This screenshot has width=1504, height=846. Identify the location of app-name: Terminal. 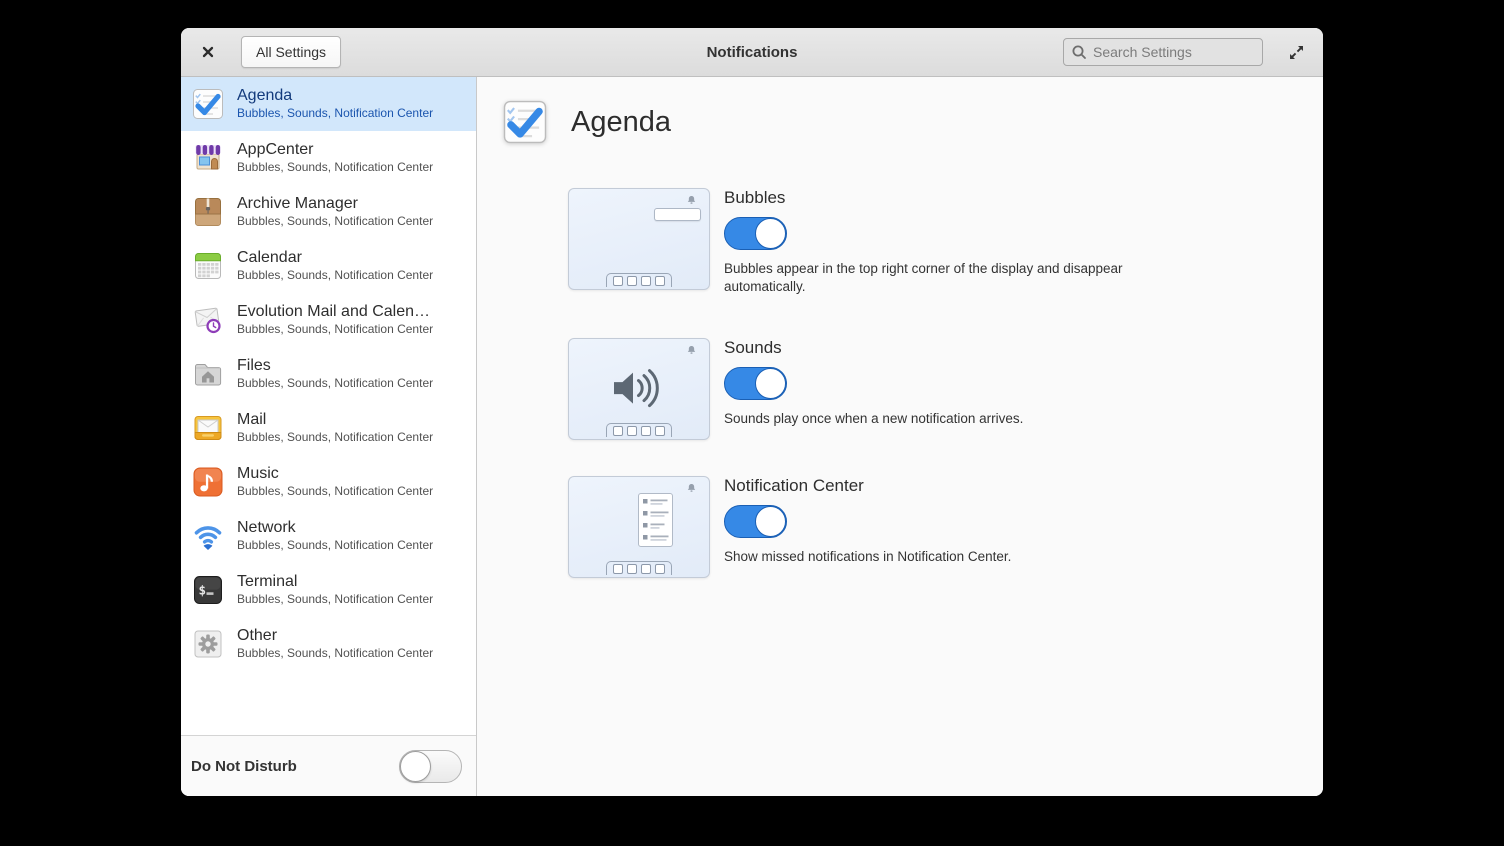
(267, 582).